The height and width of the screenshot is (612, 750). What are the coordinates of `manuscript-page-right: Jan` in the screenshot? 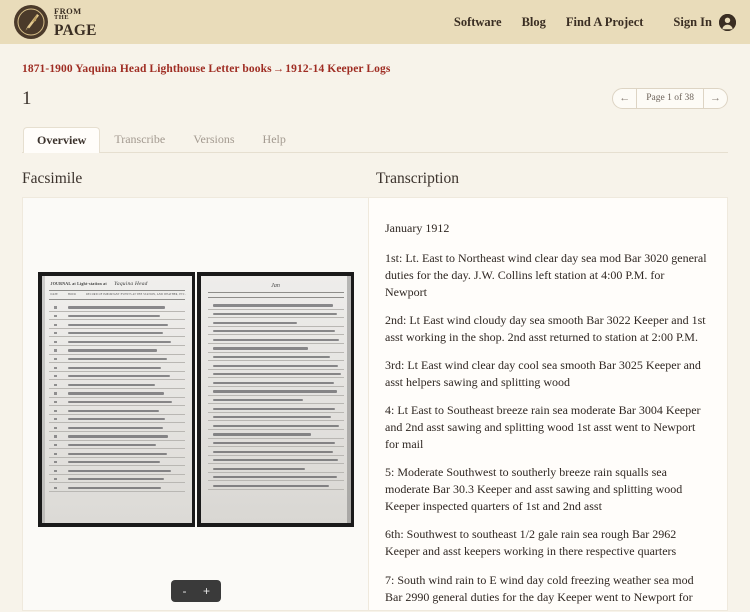 It's located at (275, 399).